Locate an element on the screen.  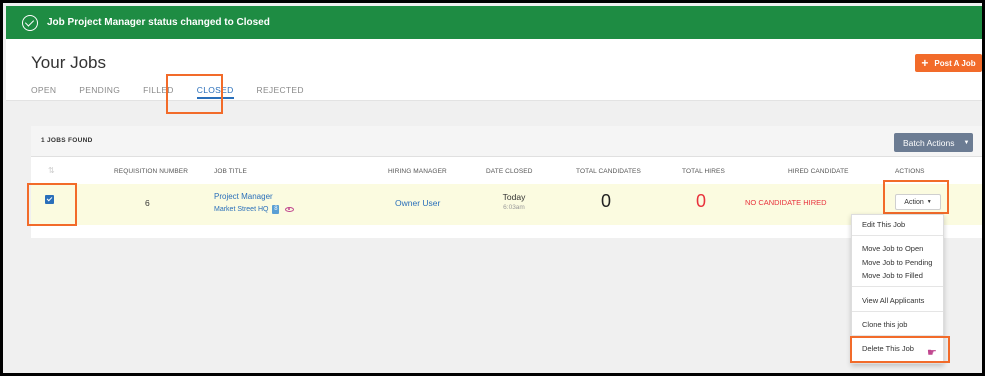
menu-item-move-filled: Move Job to Filled is located at coordinates (892, 275).